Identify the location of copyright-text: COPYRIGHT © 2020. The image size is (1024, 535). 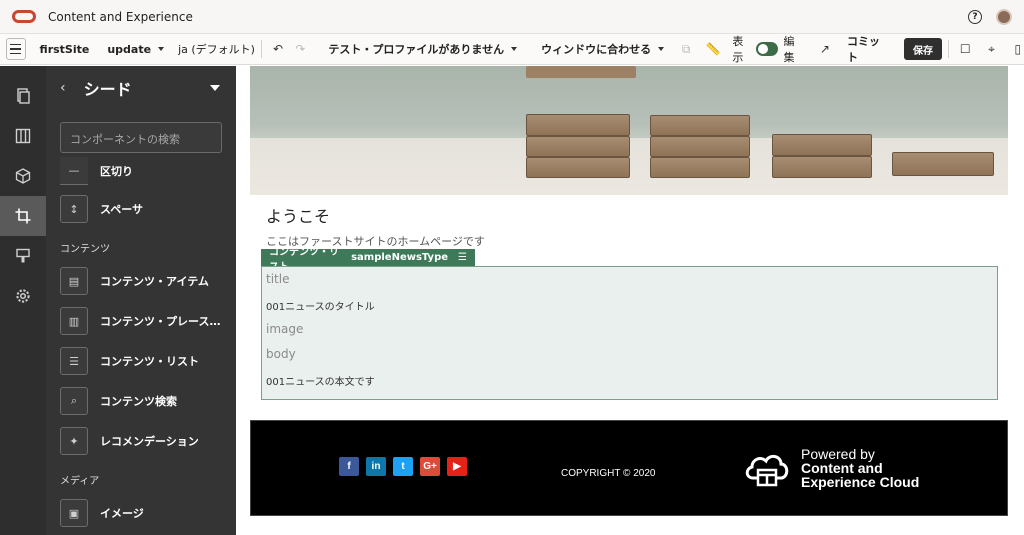
(608, 473).